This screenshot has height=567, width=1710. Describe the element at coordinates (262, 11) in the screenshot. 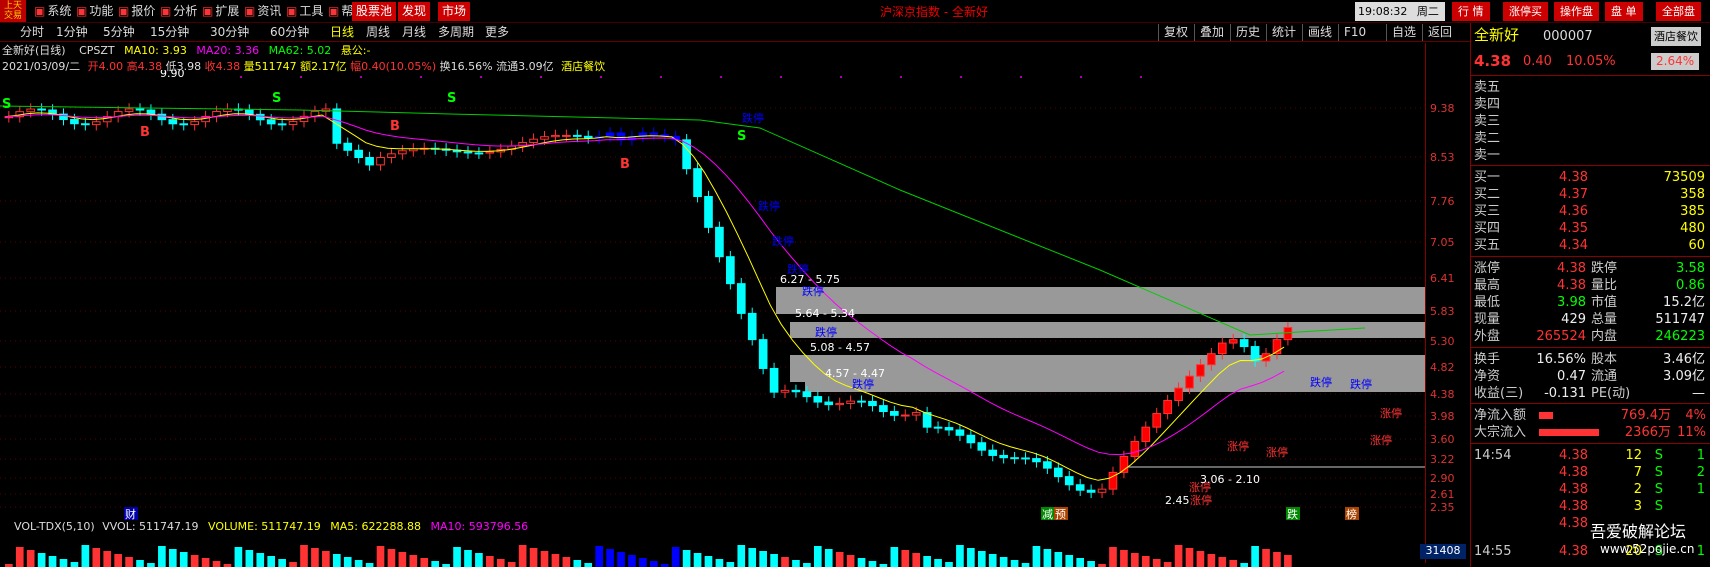

I see `menu-item-5: ▣ 资讯` at that location.